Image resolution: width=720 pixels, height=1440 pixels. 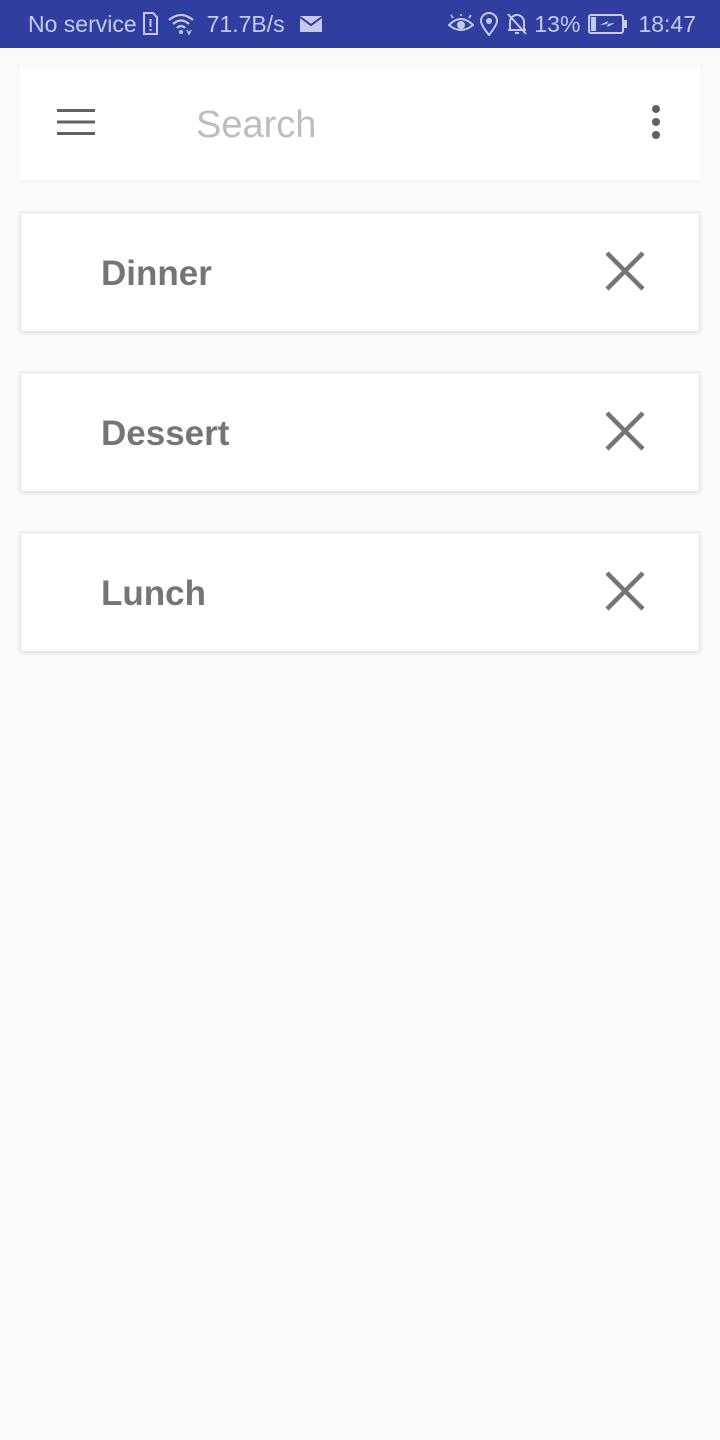 I want to click on mail-icon, so click(x=311, y=24).